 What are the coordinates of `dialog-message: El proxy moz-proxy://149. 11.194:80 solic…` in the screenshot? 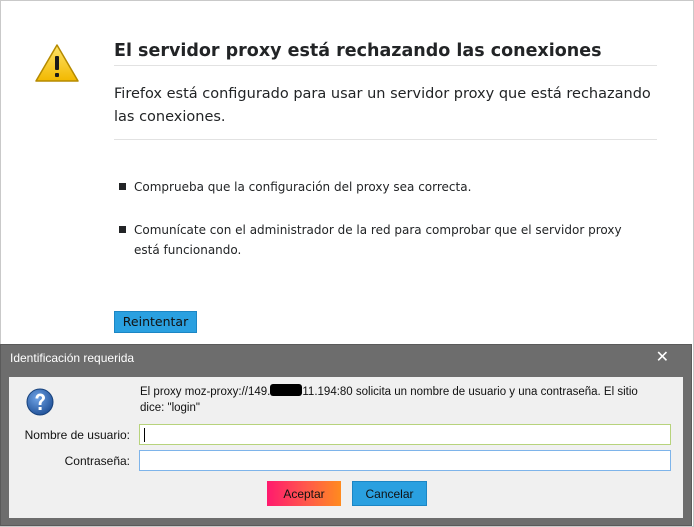 It's located at (400, 400).